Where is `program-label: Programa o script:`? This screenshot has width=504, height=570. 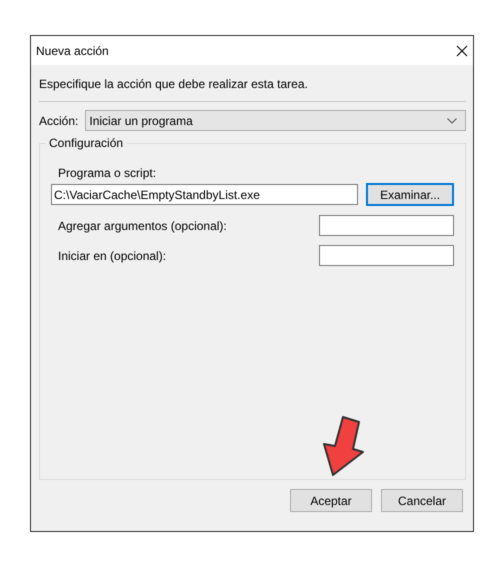 program-label: Programa o script: is located at coordinates (108, 173).